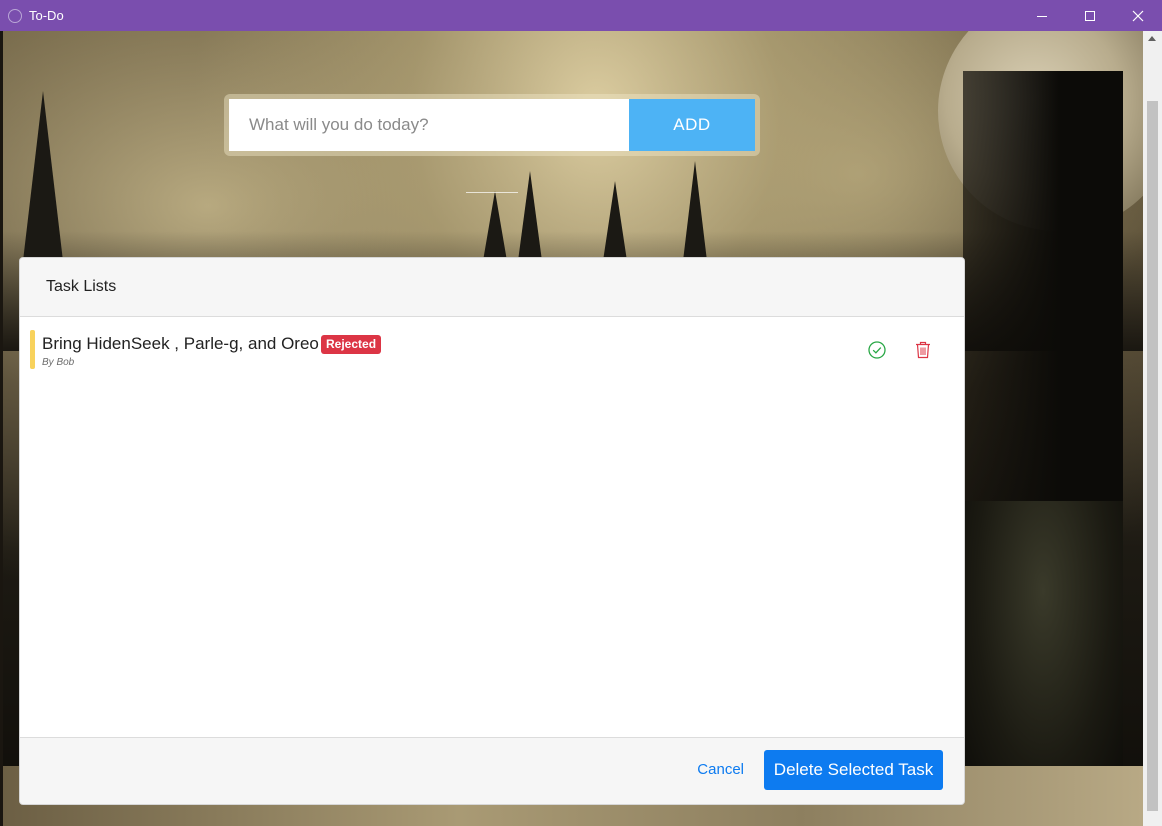 This screenshot has height=826, width=1162. I want to click on window-controls, so click(1090, 15).